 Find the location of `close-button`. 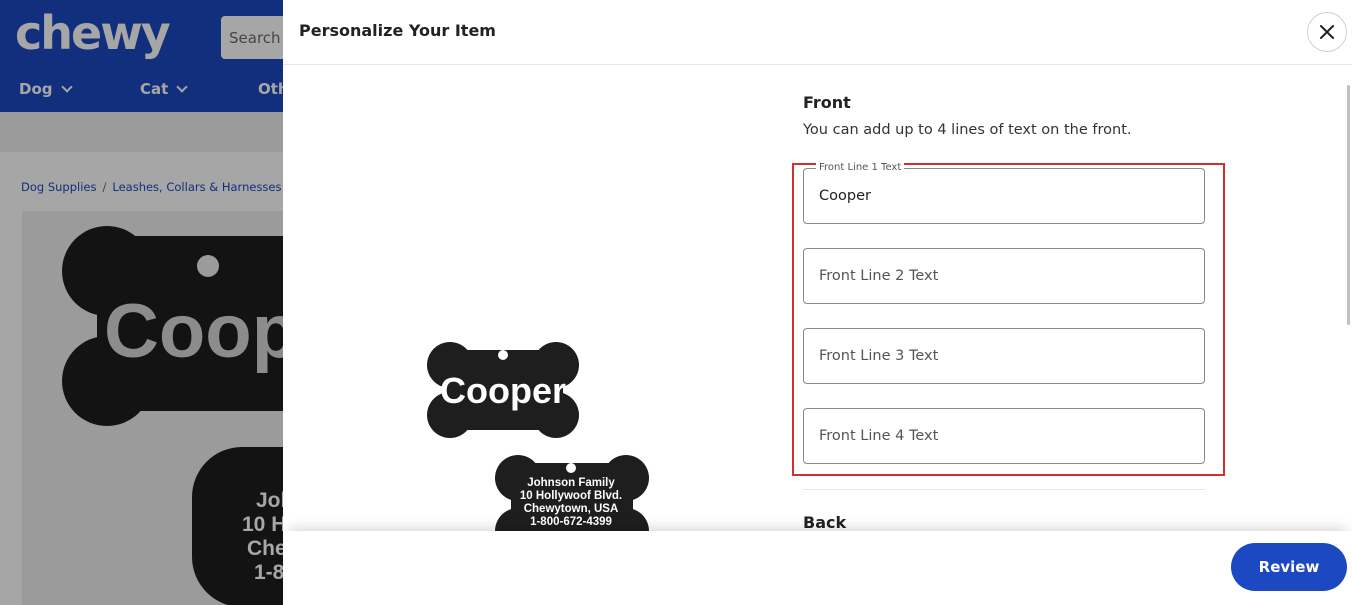

close-button is located at coordinates (1327, 32).